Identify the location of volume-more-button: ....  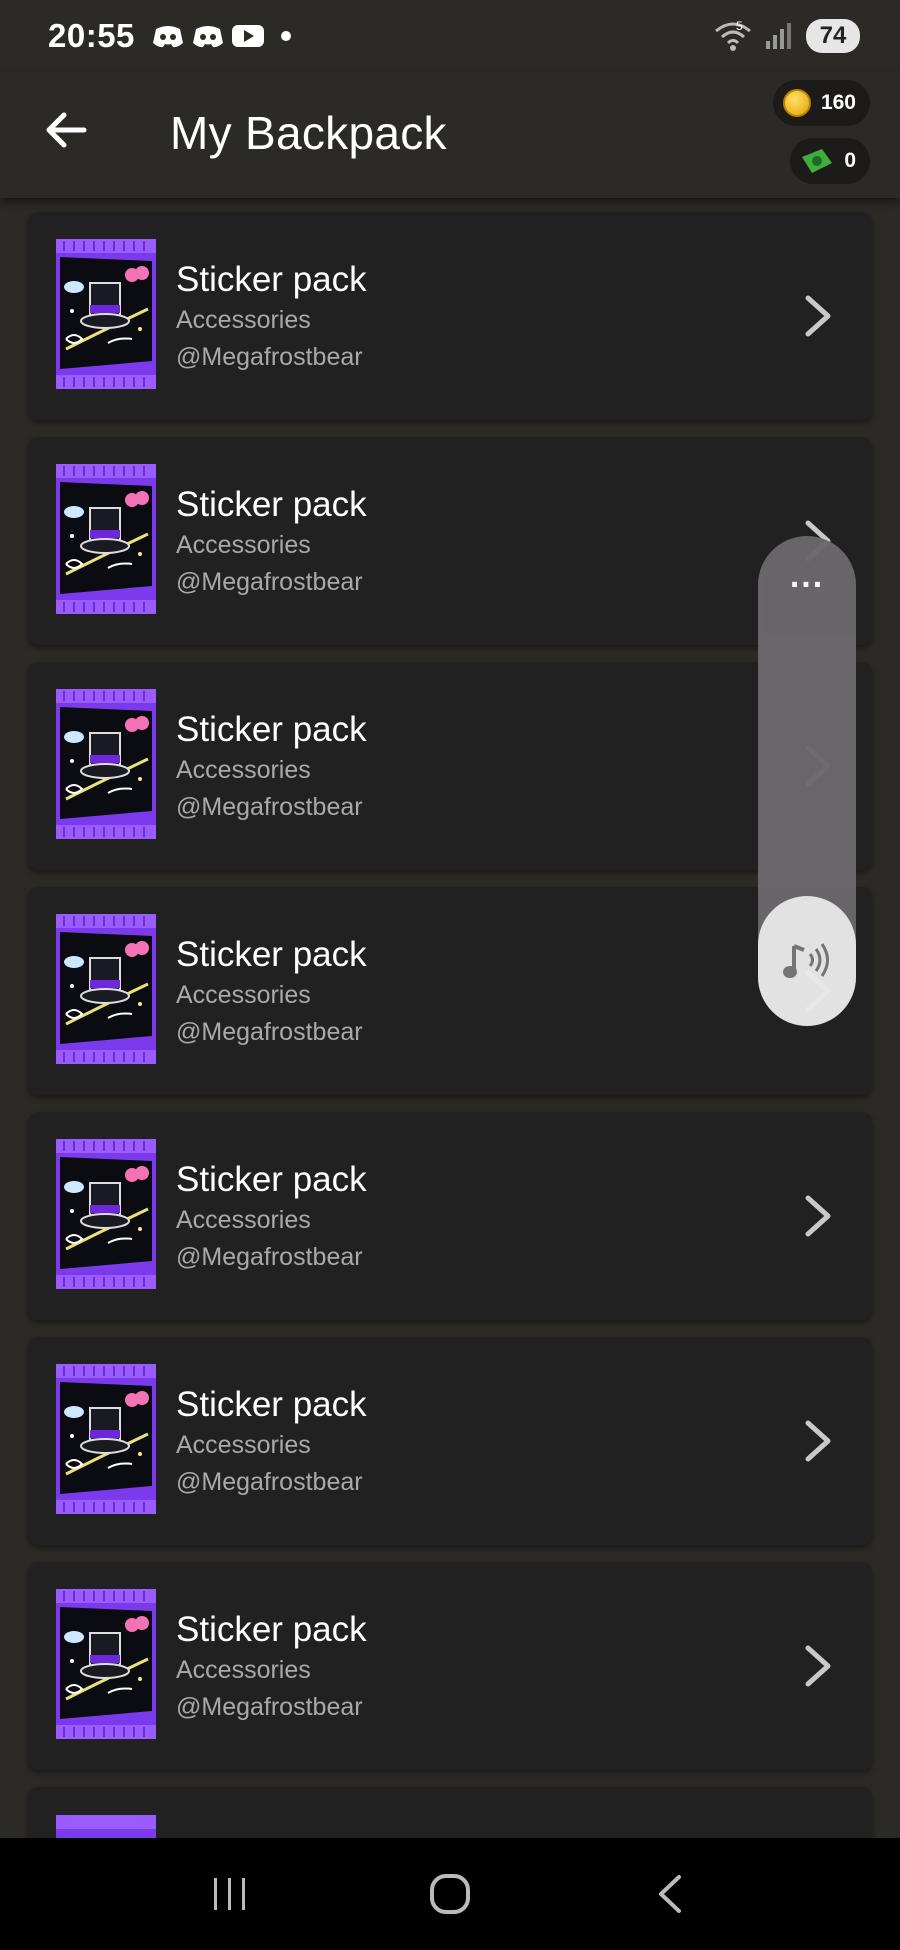
(807, 576).